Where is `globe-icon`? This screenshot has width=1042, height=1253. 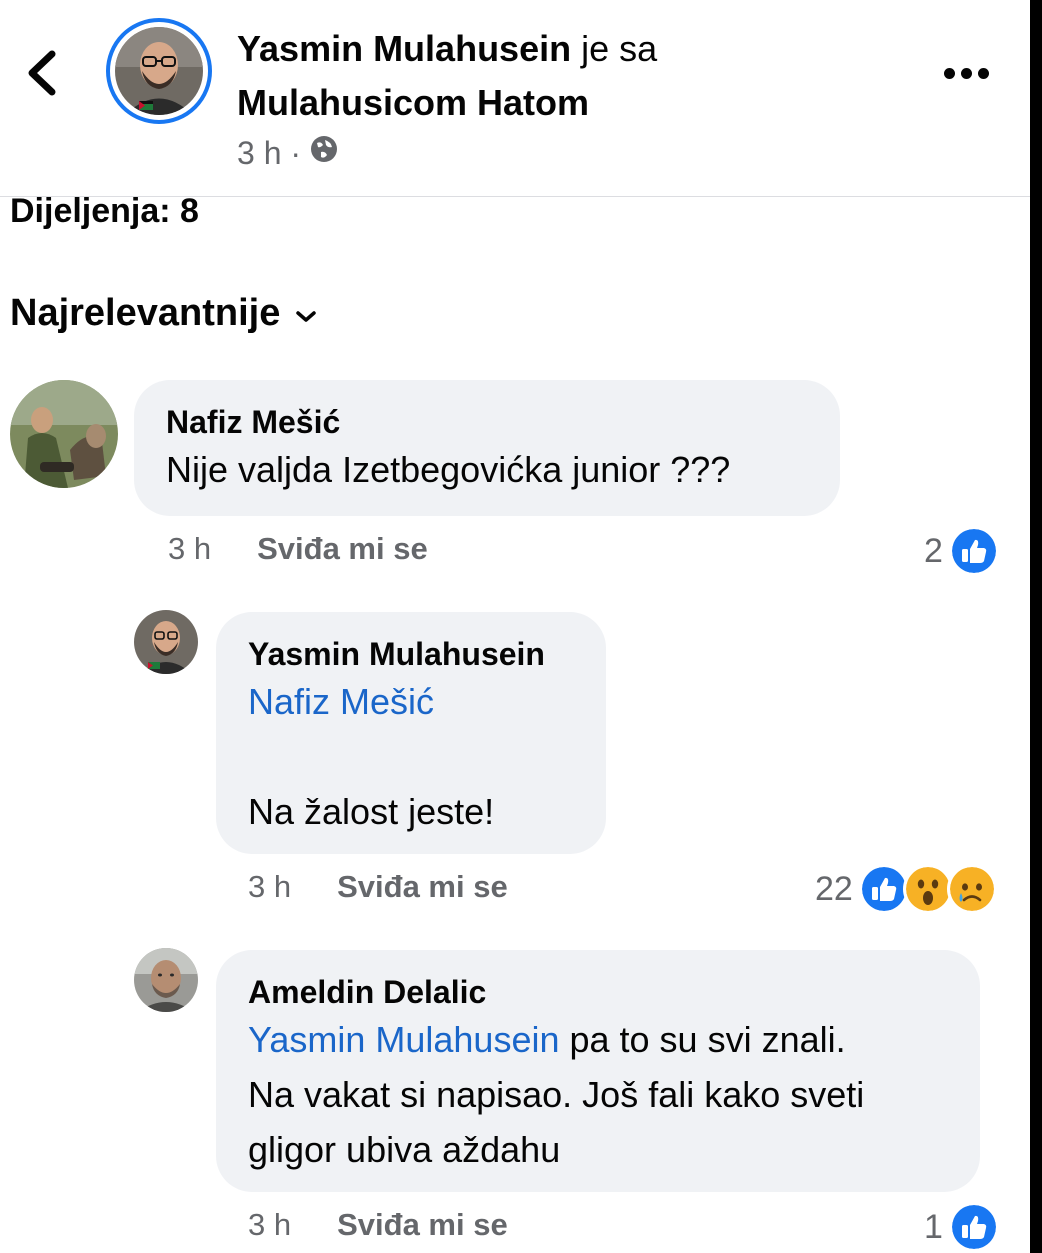 globe-icon is located at coordinates (324, 153).